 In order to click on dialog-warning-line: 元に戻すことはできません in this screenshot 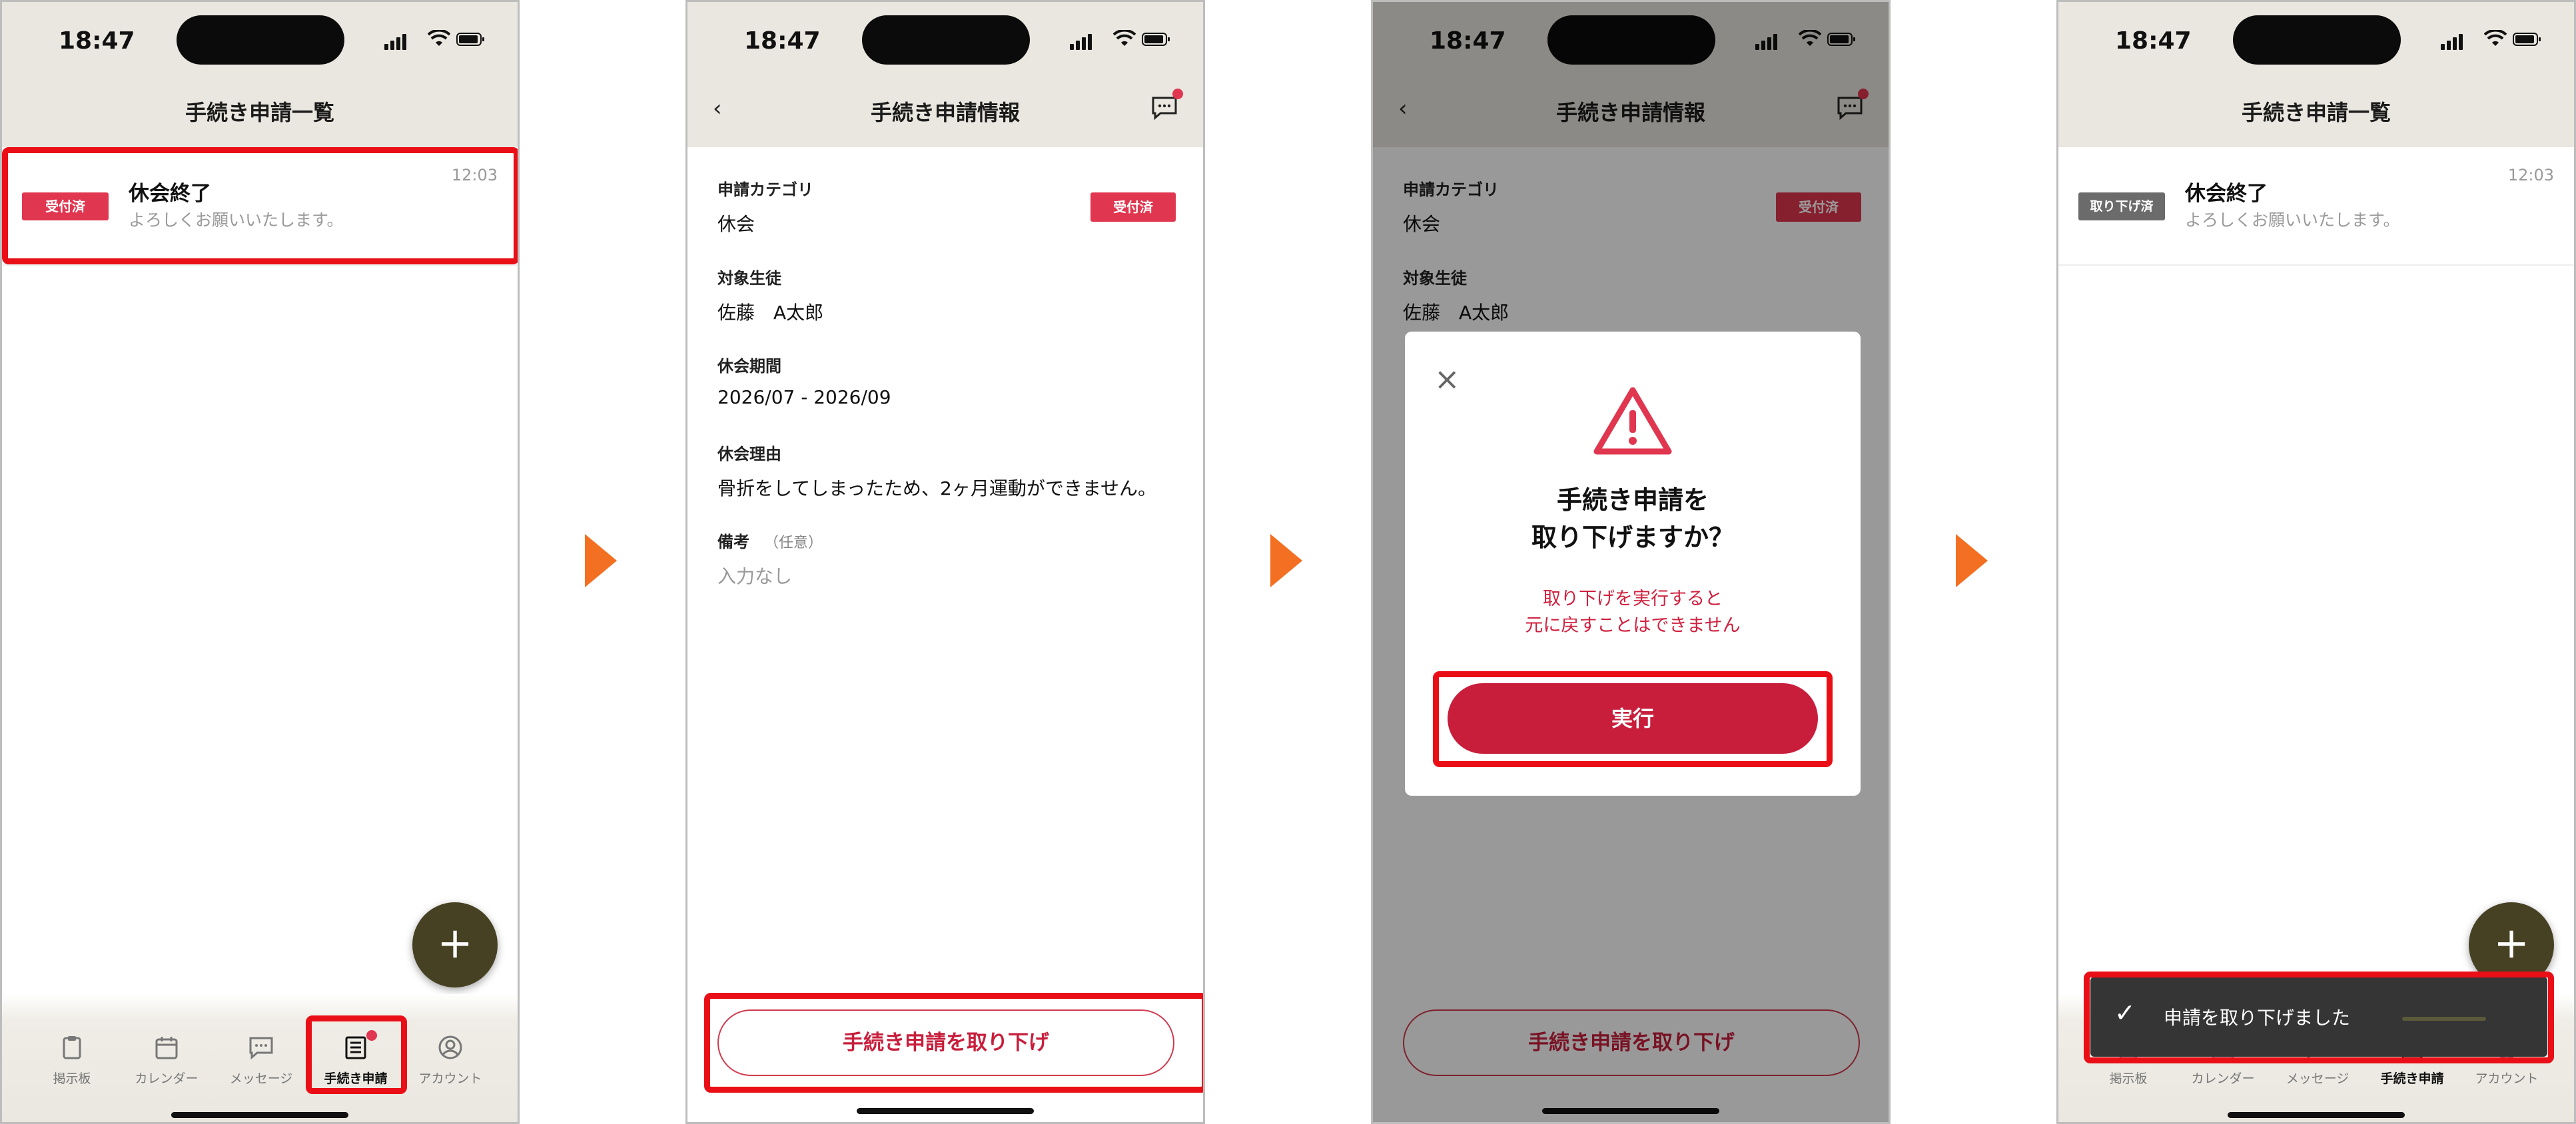, I will do `click(1633, 625)`.